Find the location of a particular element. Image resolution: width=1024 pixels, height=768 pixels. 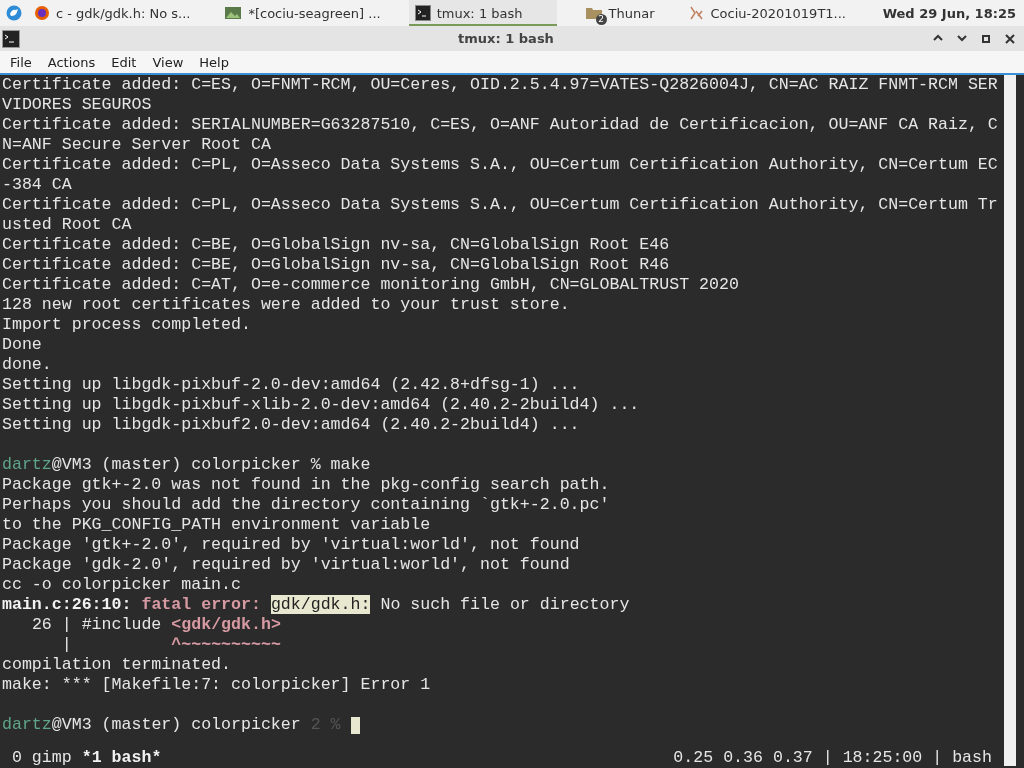

terminal-line: Certificate added: C=BE, O=GlobalSign nv-sa, CN=GlobalSign Root R46 is located at coordinates (336, 265).